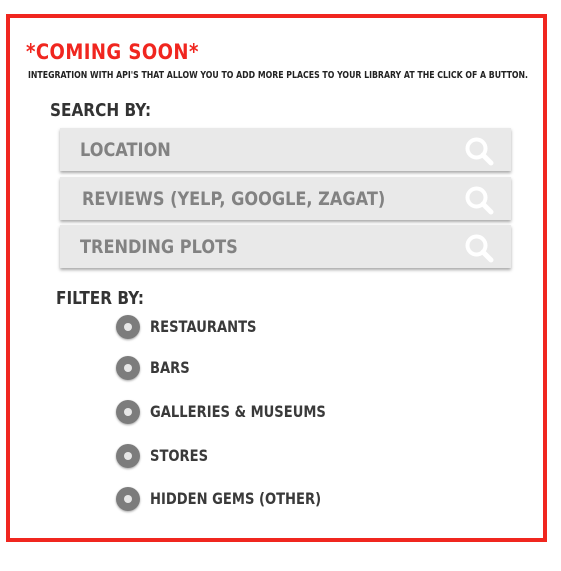  I want to click on search-trending-text: TRENDING PLOTS, so click(159, 247).